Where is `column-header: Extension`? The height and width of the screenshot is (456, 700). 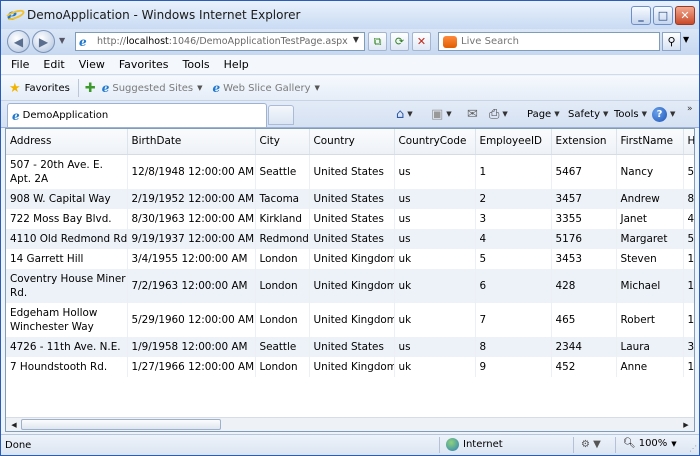 column-header: Extension is located at coordinates (584, 142).